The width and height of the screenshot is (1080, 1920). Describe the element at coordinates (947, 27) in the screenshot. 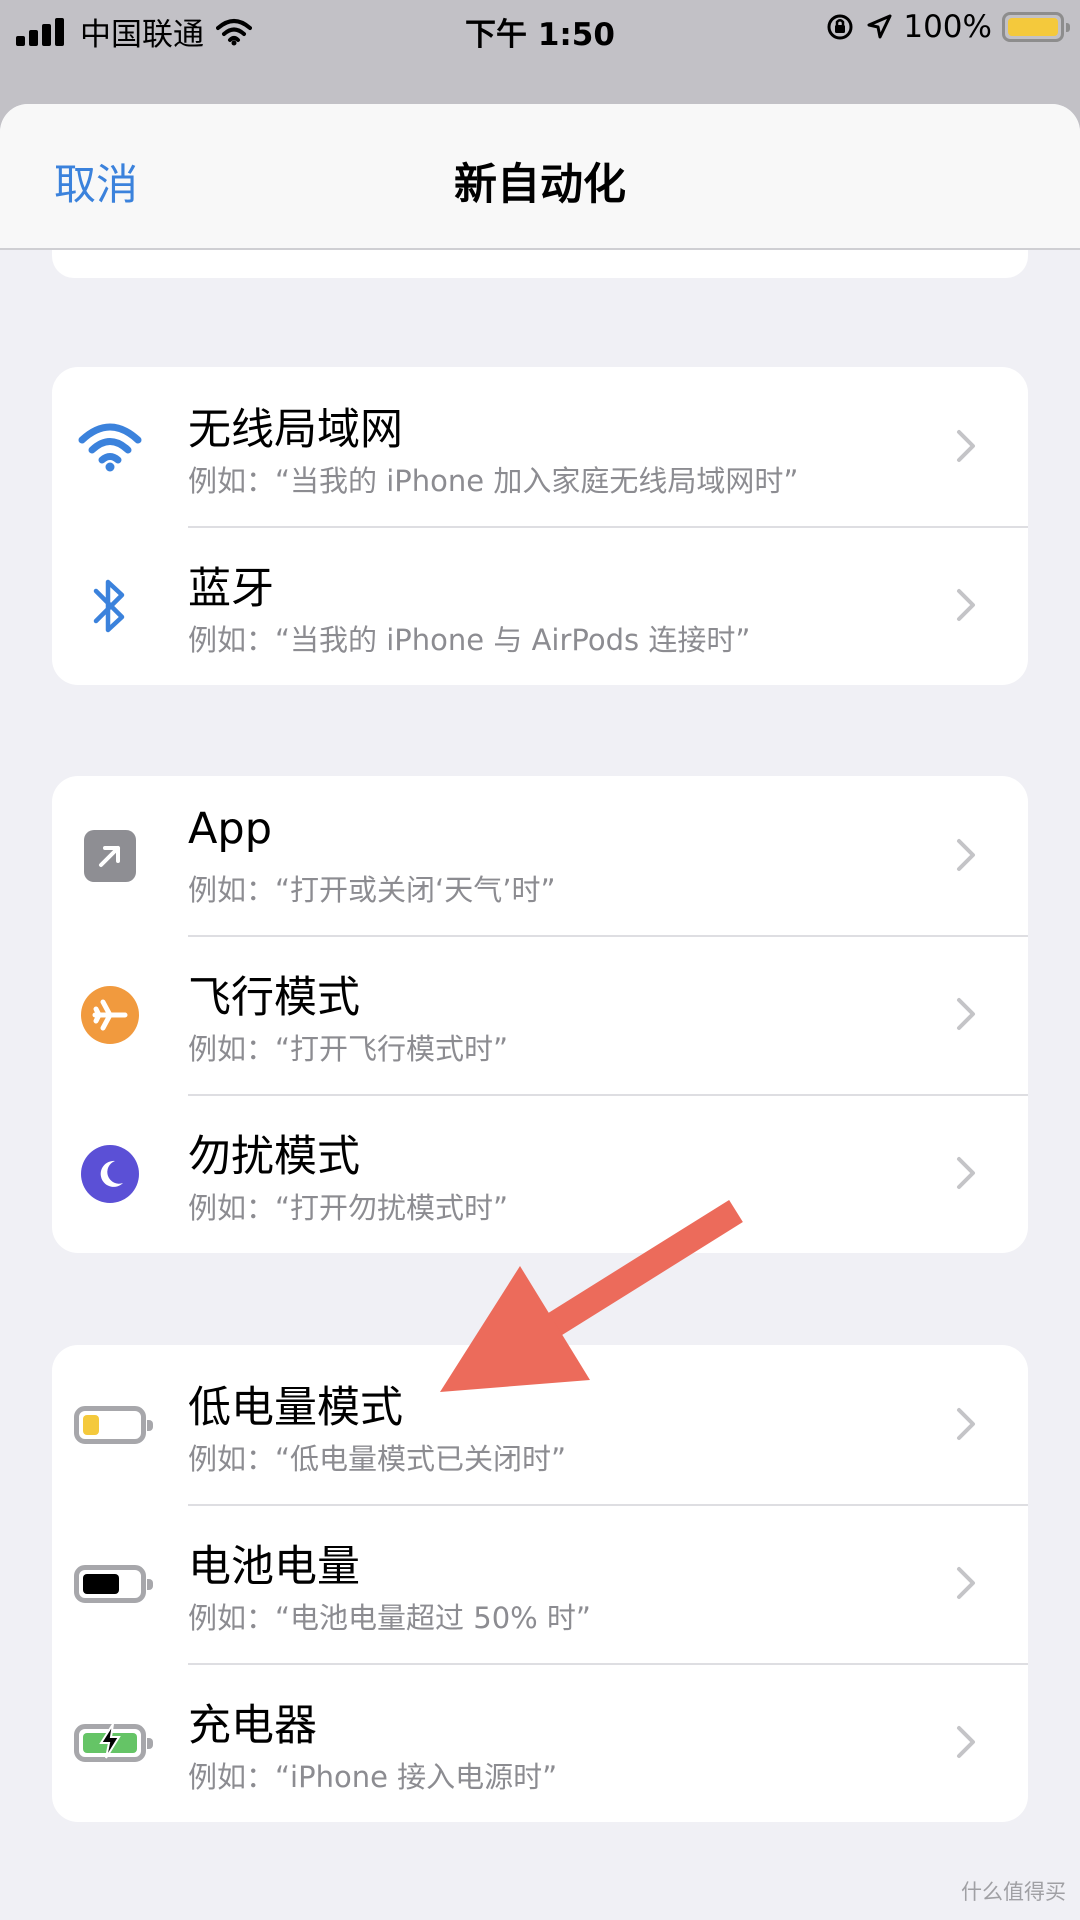

I see `battery-percent: 100%` at that location.